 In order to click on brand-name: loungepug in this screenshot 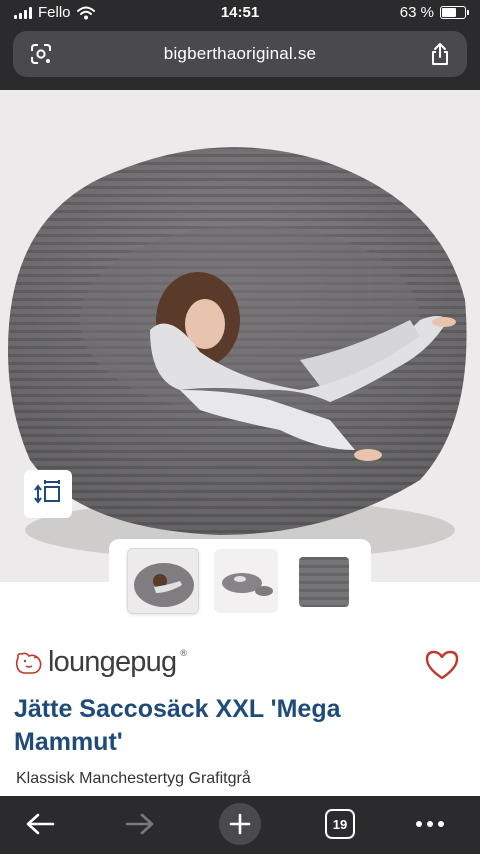, I will do `click(112, 662)`.